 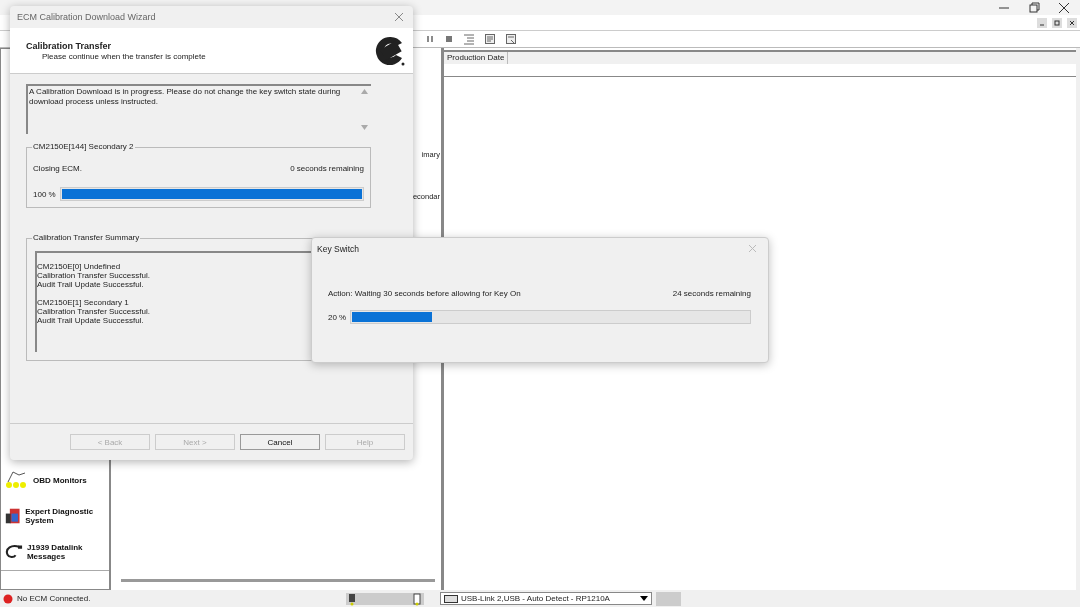 I want to click on connector-icon, so click(x=17, y=480).